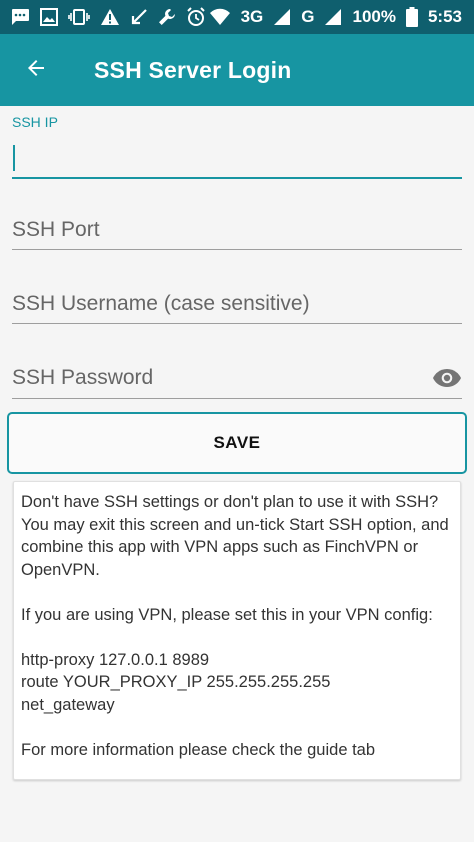  I want to click on back-button, so click(36, 70).